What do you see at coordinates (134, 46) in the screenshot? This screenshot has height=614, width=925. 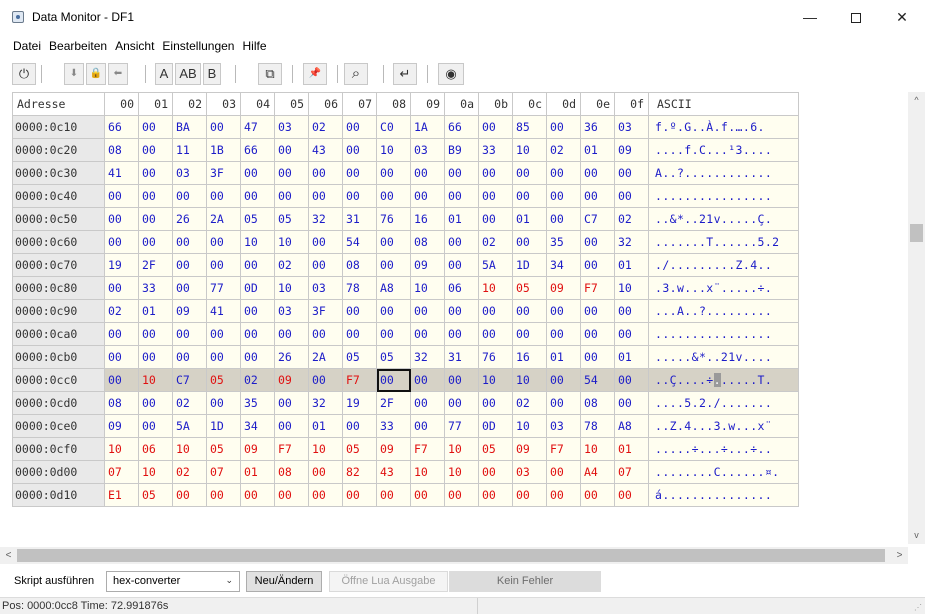 I see `menu-ansicht: Ansicht` at bounding box center [134, 46].